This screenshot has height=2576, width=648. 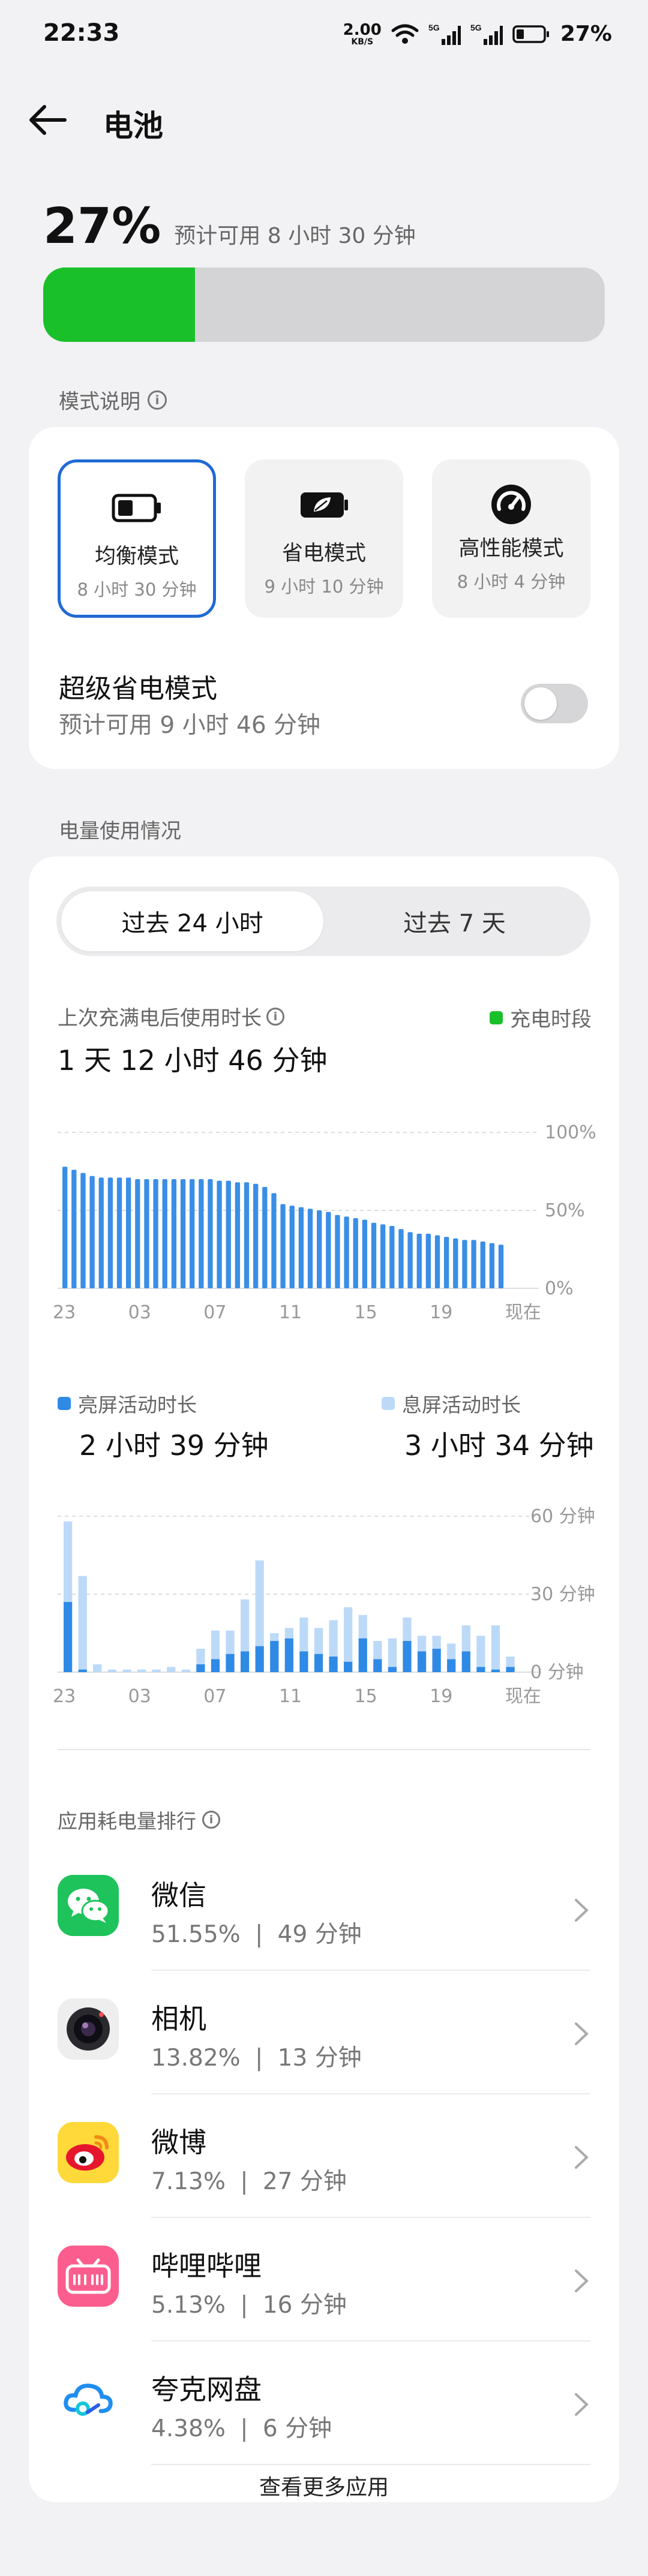 What do you see at coordinates (454, 921) in the screenshot?
I see `tab-past-7-days: 过去 7 天` at bounding box center [454, 921].